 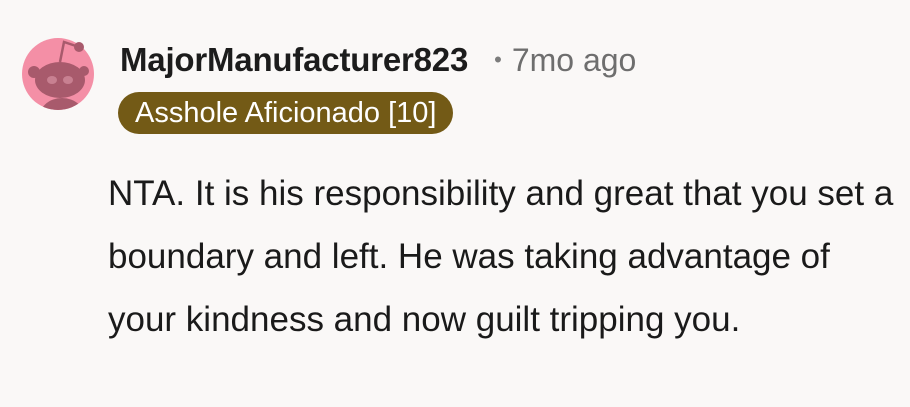 I want to click on user-avatar, so click(x=58, y=74).